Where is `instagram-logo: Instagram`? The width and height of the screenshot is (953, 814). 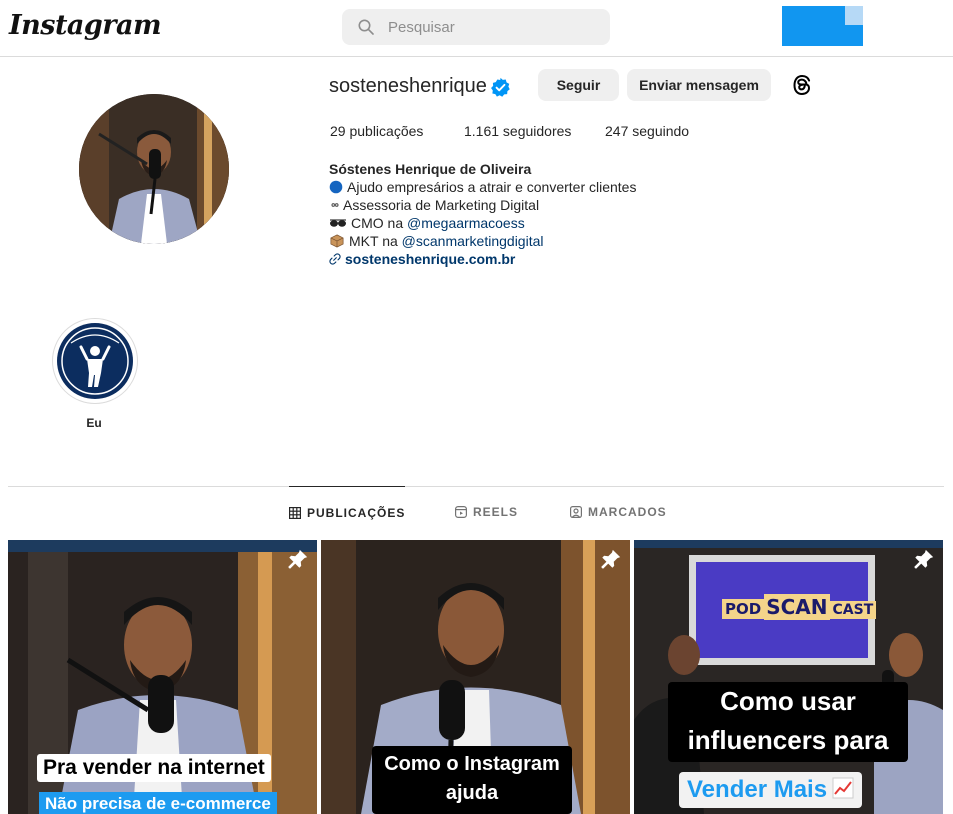
instagram-logo: Instagram is located at coordinates (85, 25).